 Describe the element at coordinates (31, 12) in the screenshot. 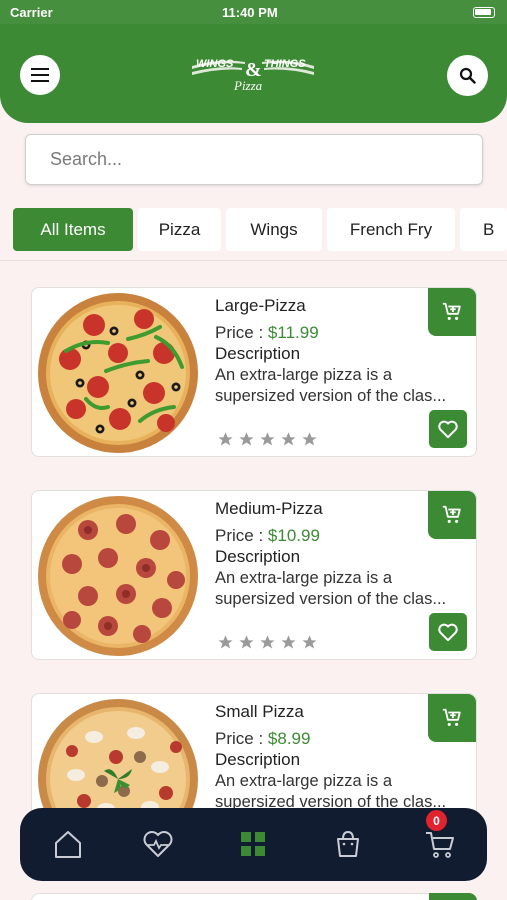

I see `carrier-label: Carrier` at that location.